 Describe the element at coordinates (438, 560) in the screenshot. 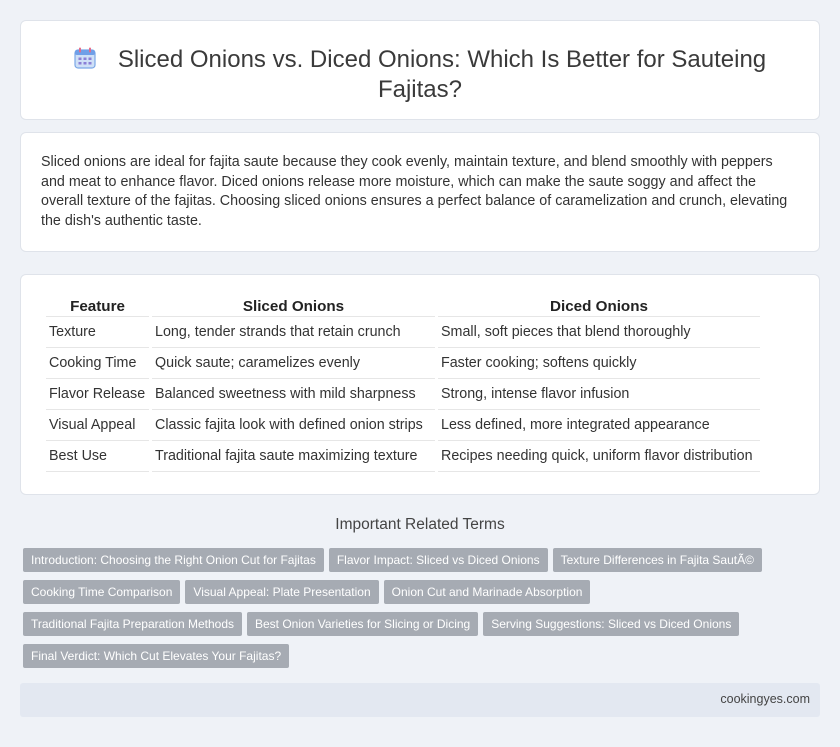

I see `related-term-tag: Flavor Impact: Sliced vs Diced Onions` at that location.